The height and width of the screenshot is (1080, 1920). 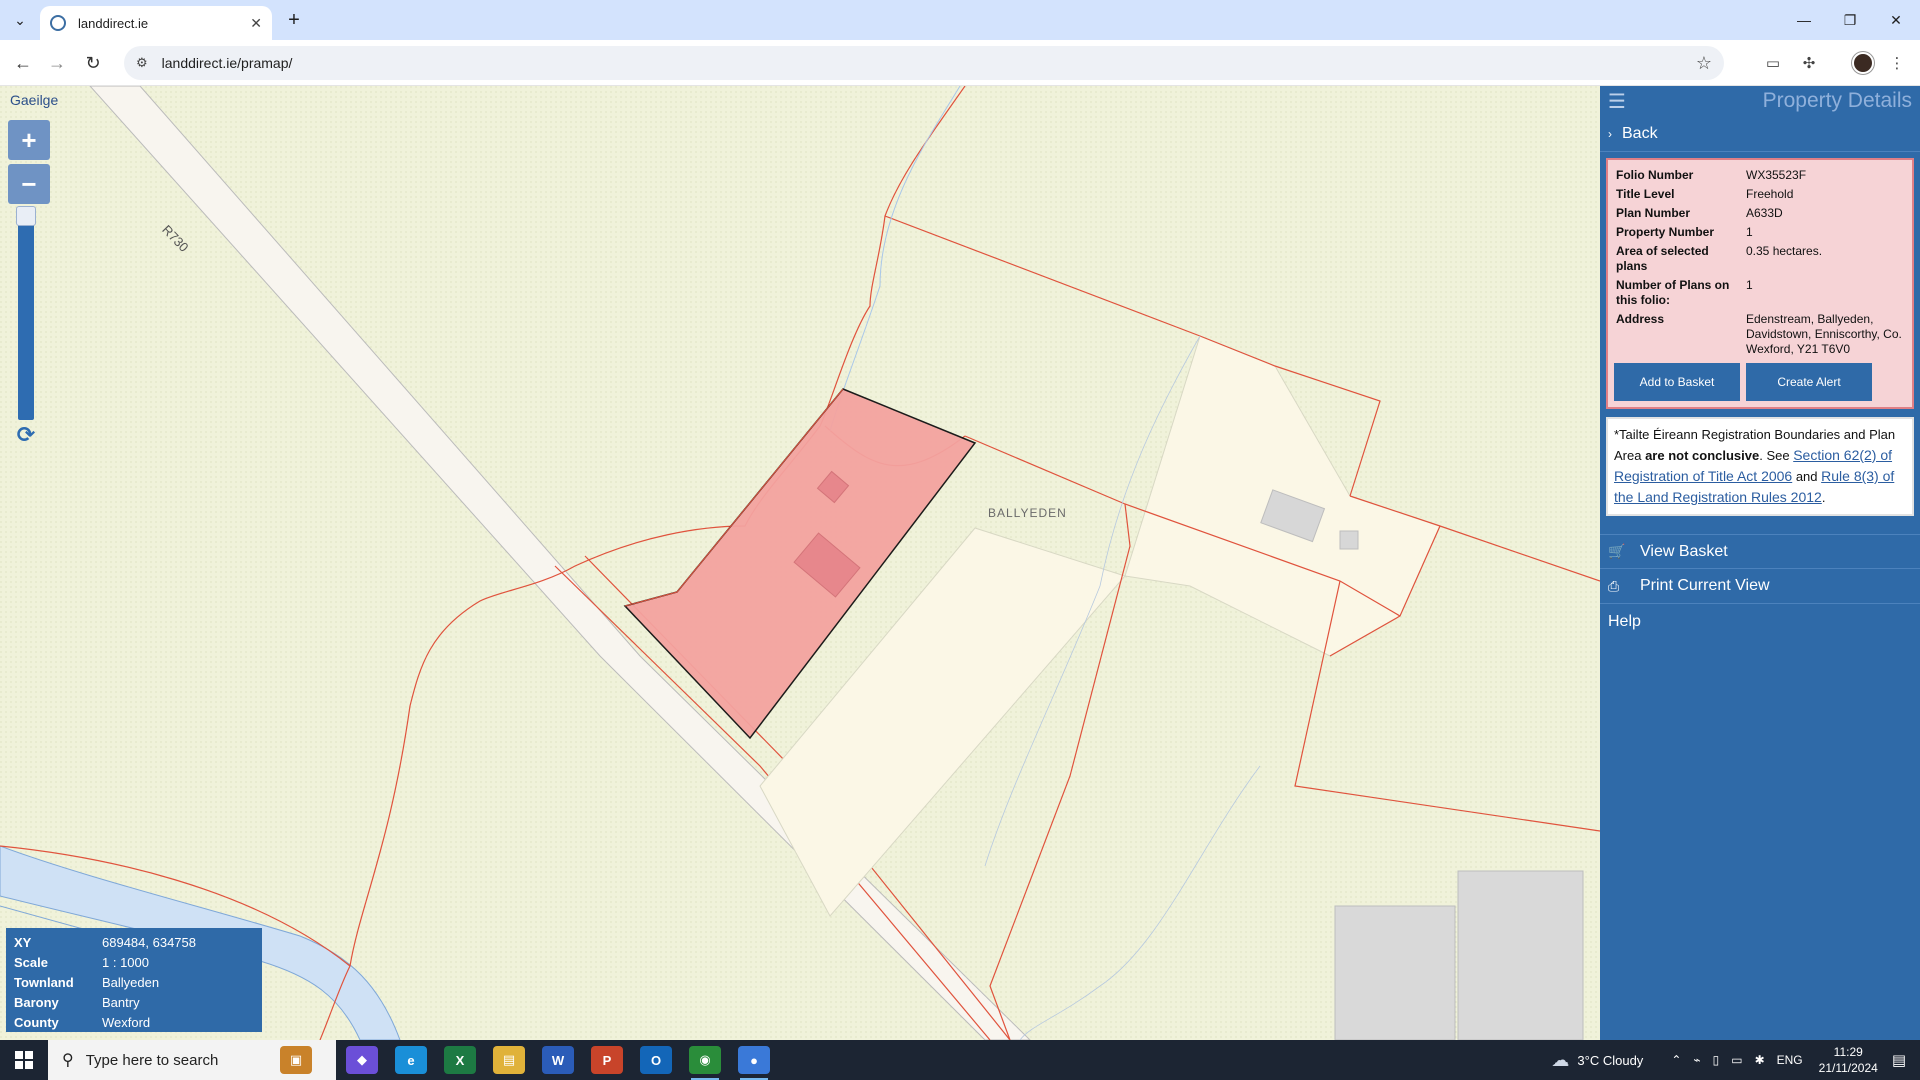 What do you see at coordinates (705, 1063) in the screenshot?
I see `chrome-icon: ◉` at bounding box center [705, 1063].